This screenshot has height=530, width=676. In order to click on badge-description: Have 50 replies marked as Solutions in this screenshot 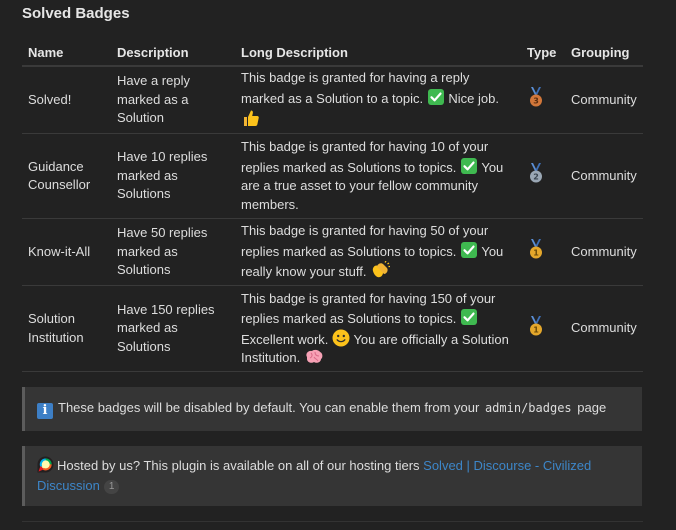, I will do `click(173, 252)`.